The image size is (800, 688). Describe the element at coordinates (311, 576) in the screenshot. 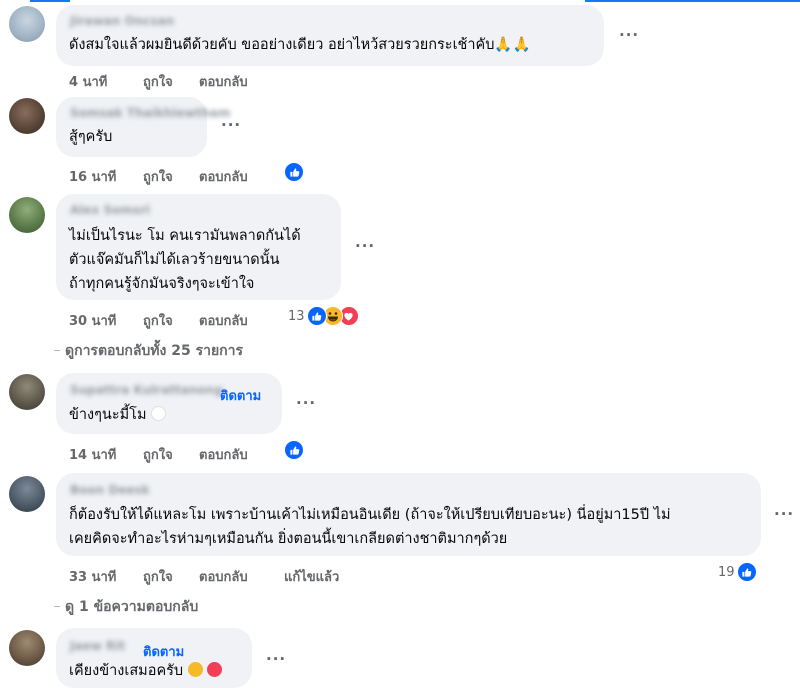

I see `edited-label: แก้ไขแล้ว` at that location.